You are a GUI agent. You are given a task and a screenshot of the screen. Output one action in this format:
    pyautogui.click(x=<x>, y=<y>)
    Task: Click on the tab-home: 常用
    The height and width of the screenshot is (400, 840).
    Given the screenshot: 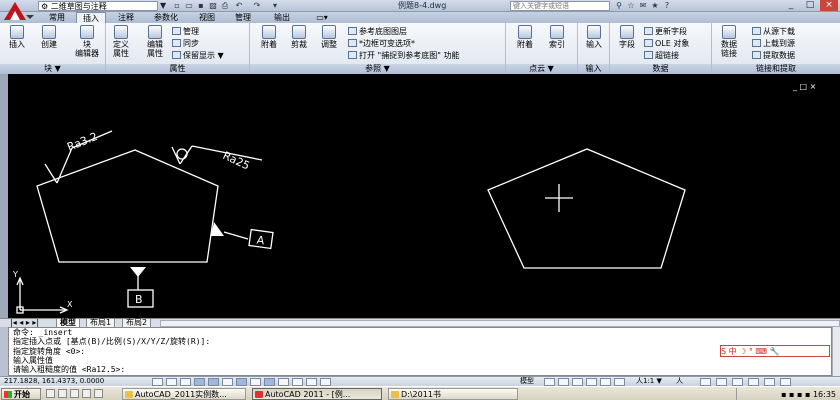 What is the action you would take?
    pyautogui.click(x=57, y=17)
    